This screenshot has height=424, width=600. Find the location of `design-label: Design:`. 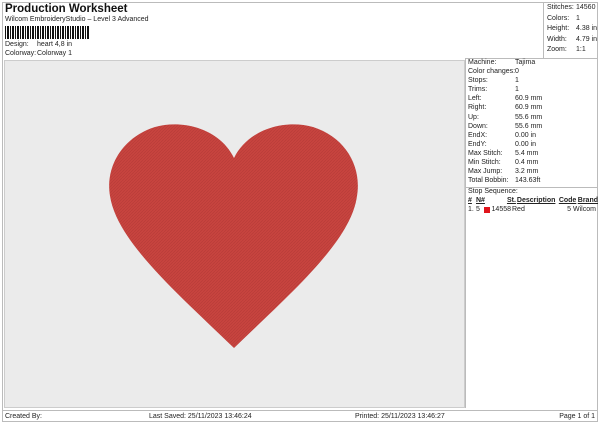

design-label: Design: is located at coordinates (17, 44).